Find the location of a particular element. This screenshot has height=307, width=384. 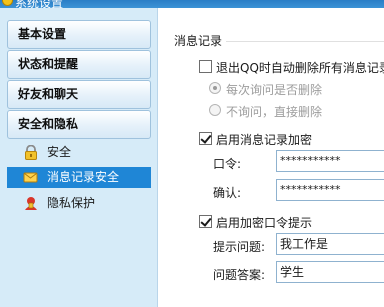

sidebar-item-label: 隐私保护 is located at coordinates (71, 203).